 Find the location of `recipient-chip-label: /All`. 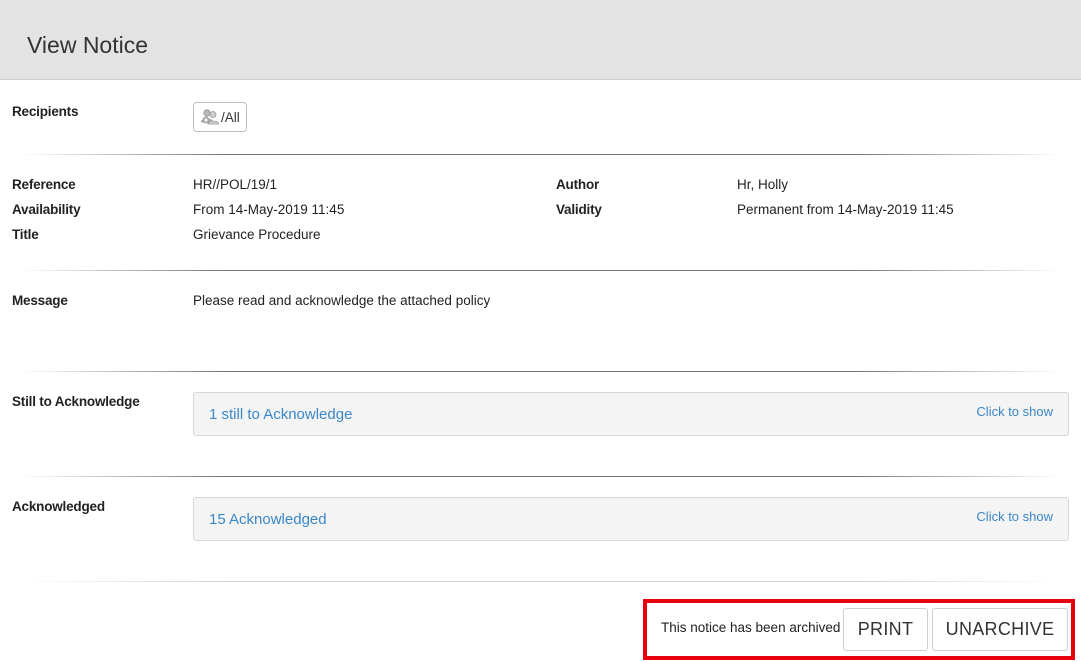

recipient-chip-label: /All is located at coordinates (230, 117).